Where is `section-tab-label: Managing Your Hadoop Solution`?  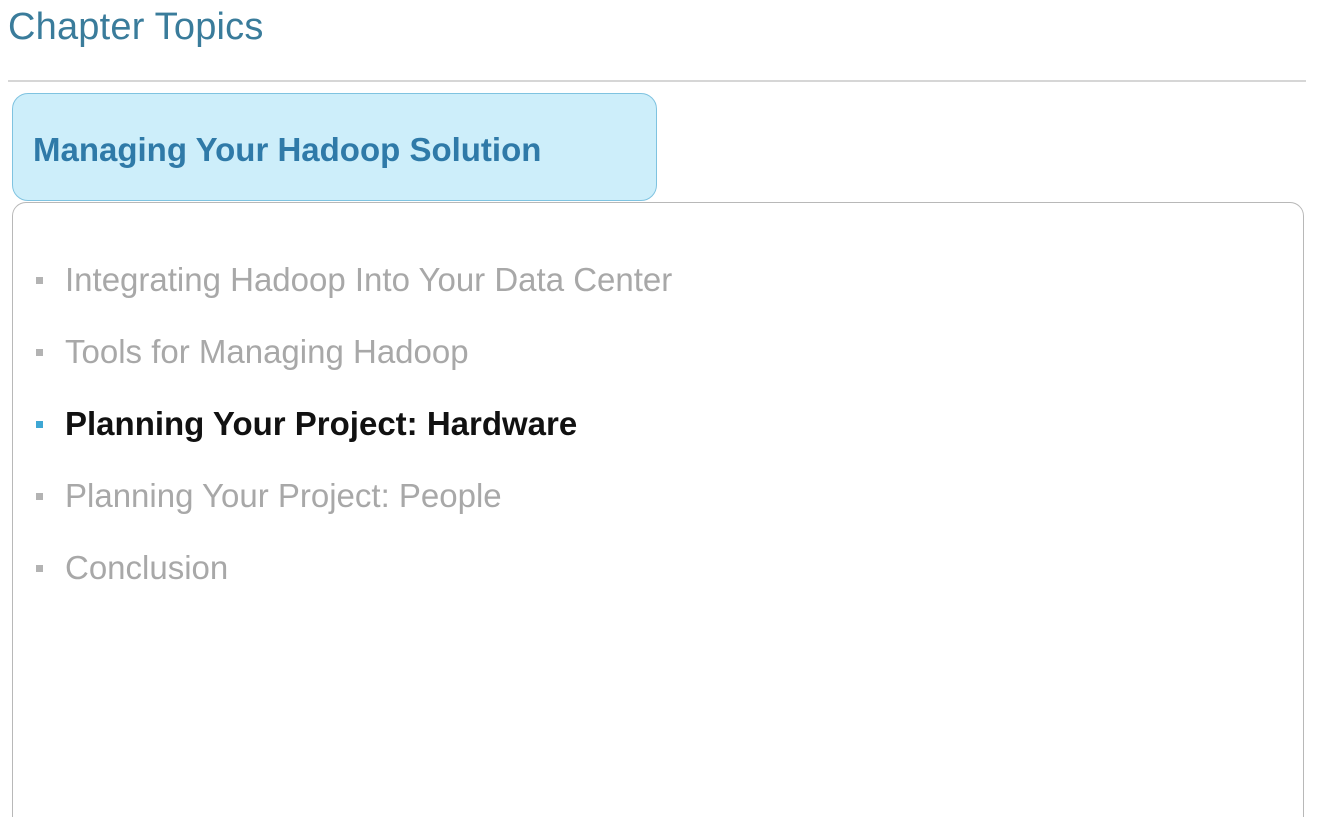 section-tab-label: Managing Your Hadoop Solution is located at coordinates (287, 149).